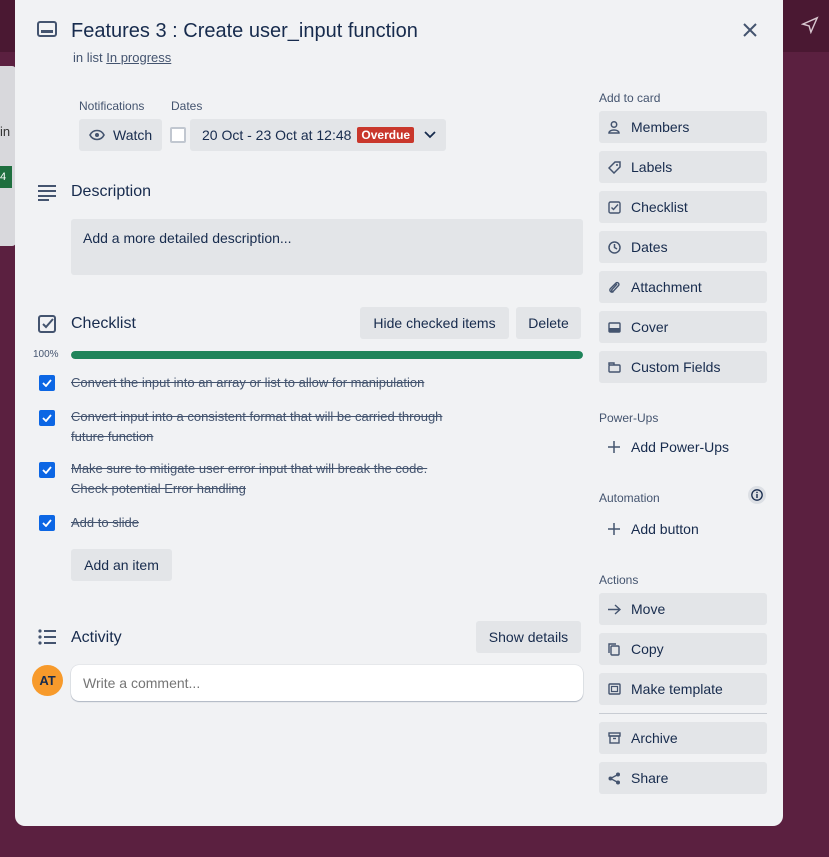  Describe the element at coordinates (649, 247) in the screenshot. I see `dates-sidebar-label: Dates` at that location.